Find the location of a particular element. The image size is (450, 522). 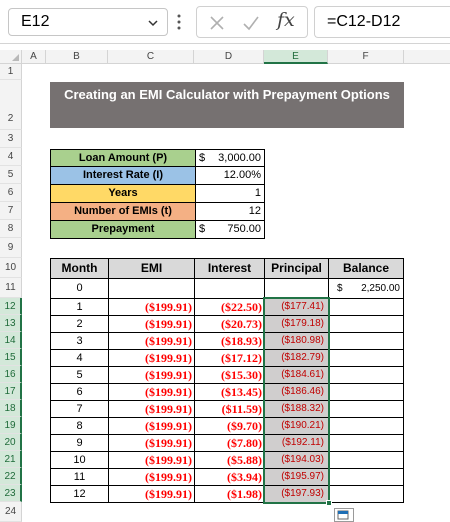

column-header-d: D is located at coordinates (229, 57).